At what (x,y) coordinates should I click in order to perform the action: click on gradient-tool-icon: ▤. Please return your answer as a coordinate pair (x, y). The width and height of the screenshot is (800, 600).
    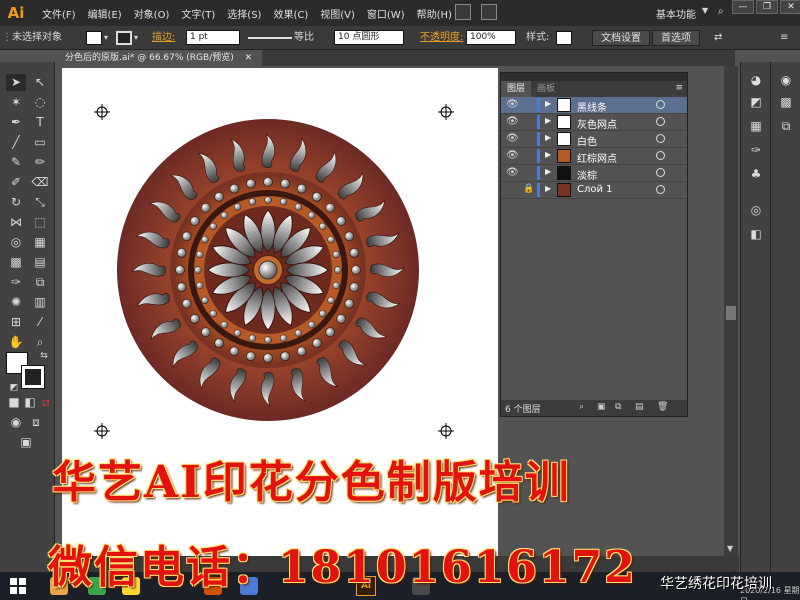
    Looking at the image, I should click on (40, 262).